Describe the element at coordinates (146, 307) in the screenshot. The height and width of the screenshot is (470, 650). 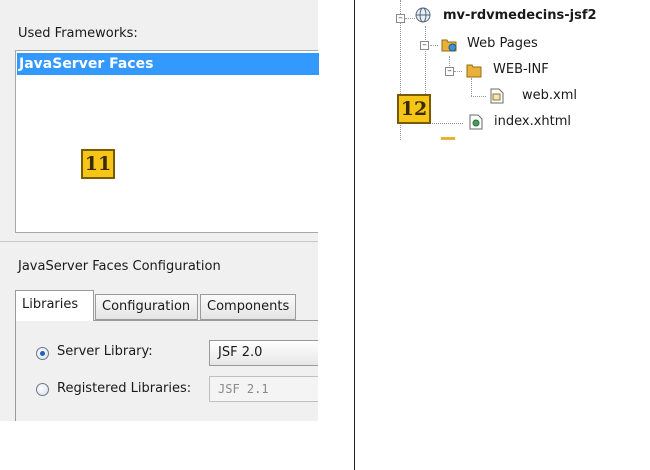
I see `tab-configuration: Configuration` at that location.